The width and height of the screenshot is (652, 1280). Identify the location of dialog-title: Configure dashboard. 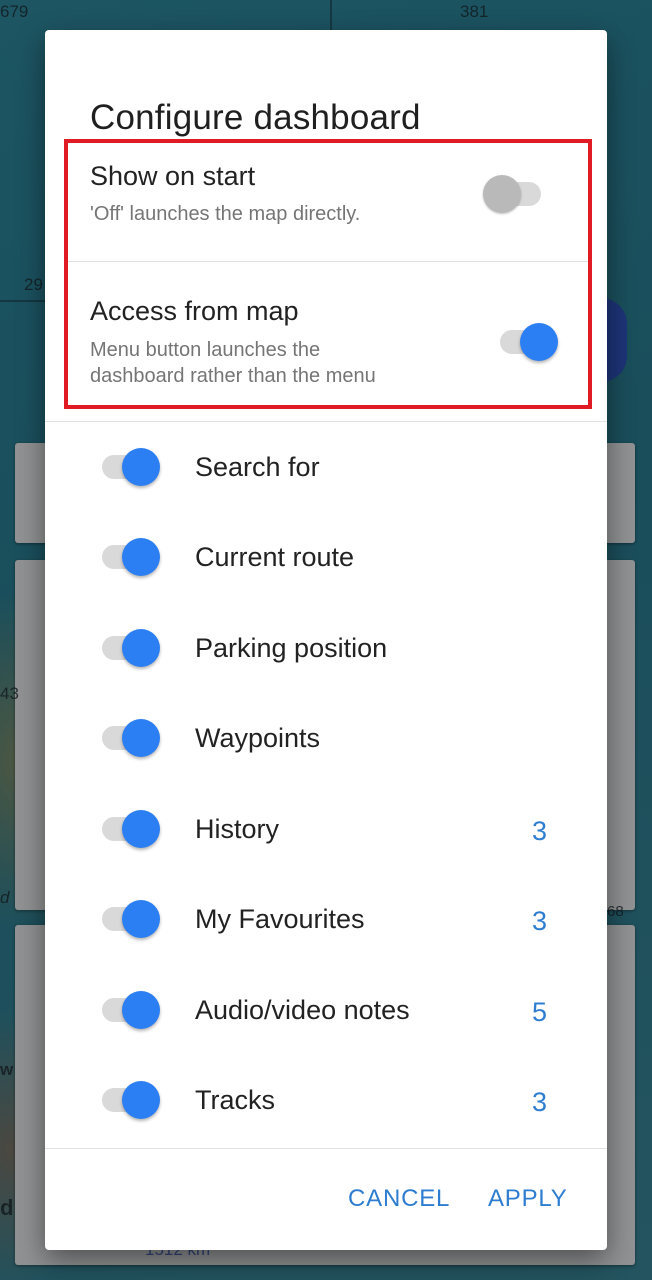
(255, 117).